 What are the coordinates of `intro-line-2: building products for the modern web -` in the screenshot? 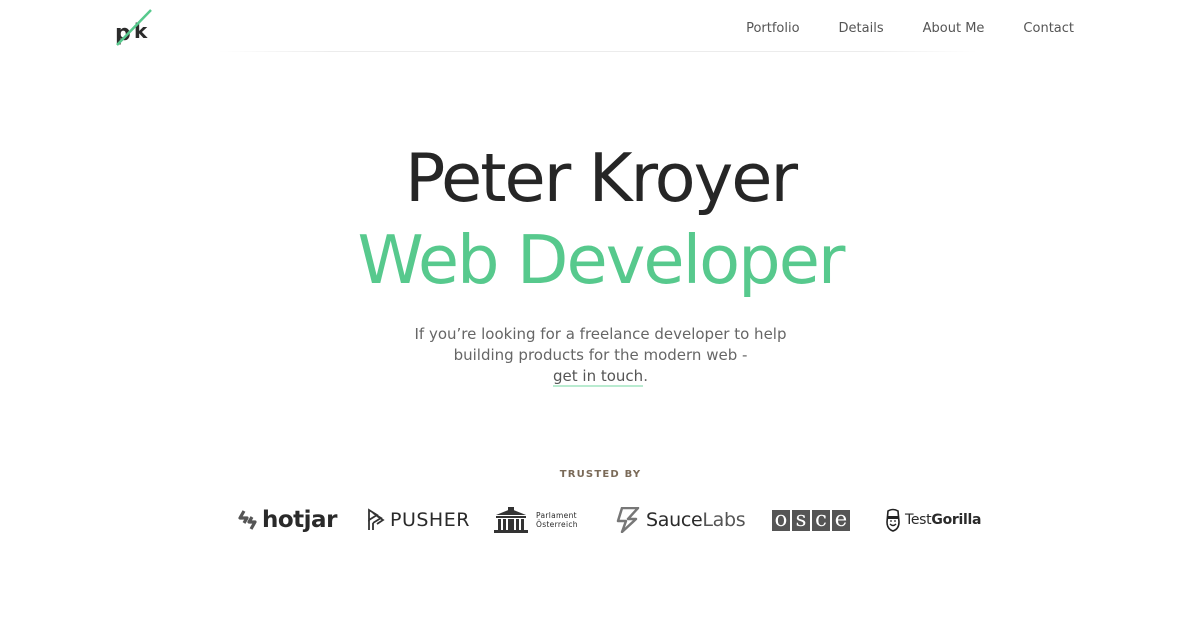 It's located at (600, 355).